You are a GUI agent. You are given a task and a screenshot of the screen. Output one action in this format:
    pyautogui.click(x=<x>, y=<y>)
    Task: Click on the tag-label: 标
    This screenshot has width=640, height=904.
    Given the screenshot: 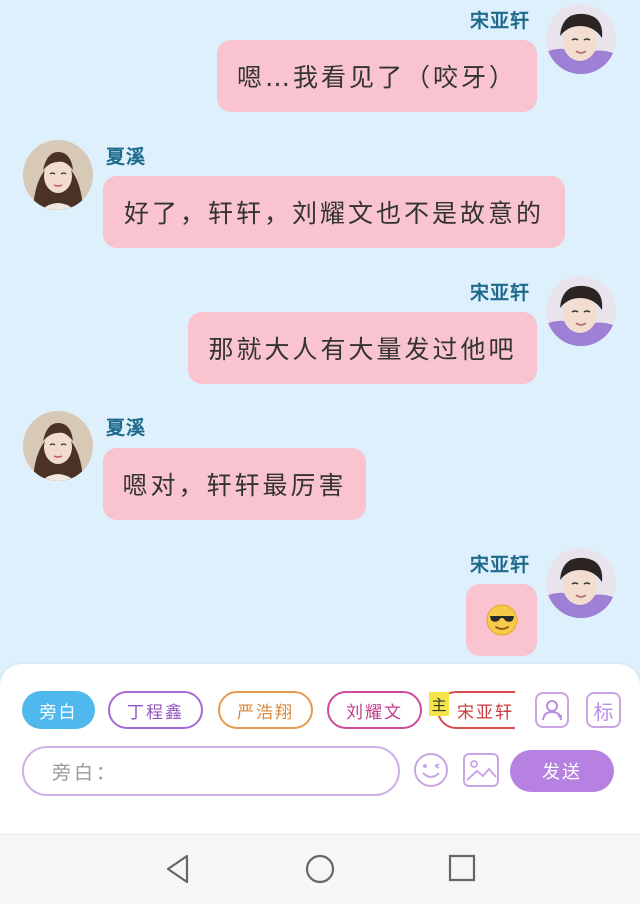 What is the action you would take?
    pyautogui.click(x=603, y=711)
    